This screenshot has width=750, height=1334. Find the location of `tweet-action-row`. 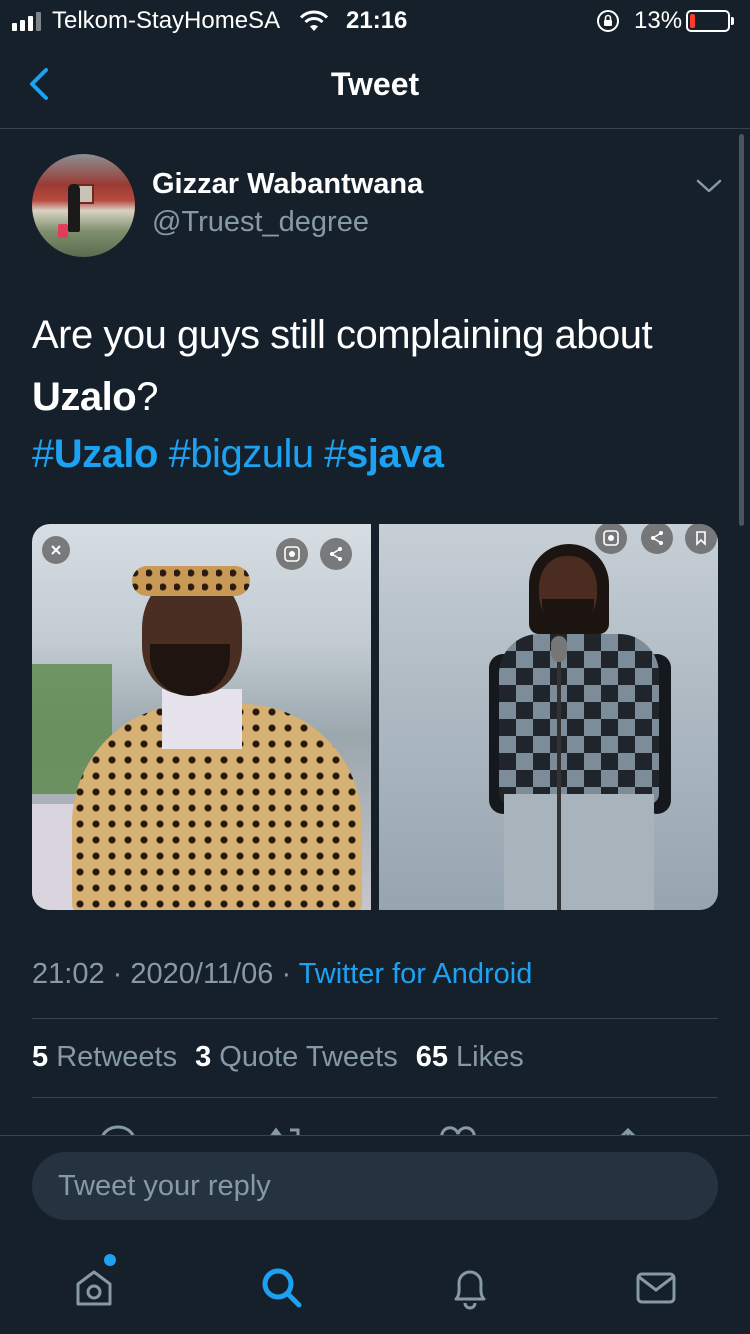

tweet-action-row is located at coordinates (375, 1124).